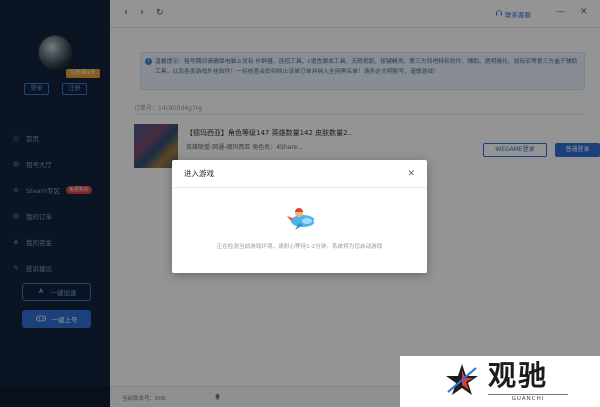  I want to click on dialog-header: 进入游戏 ✕, so click(299, 174).